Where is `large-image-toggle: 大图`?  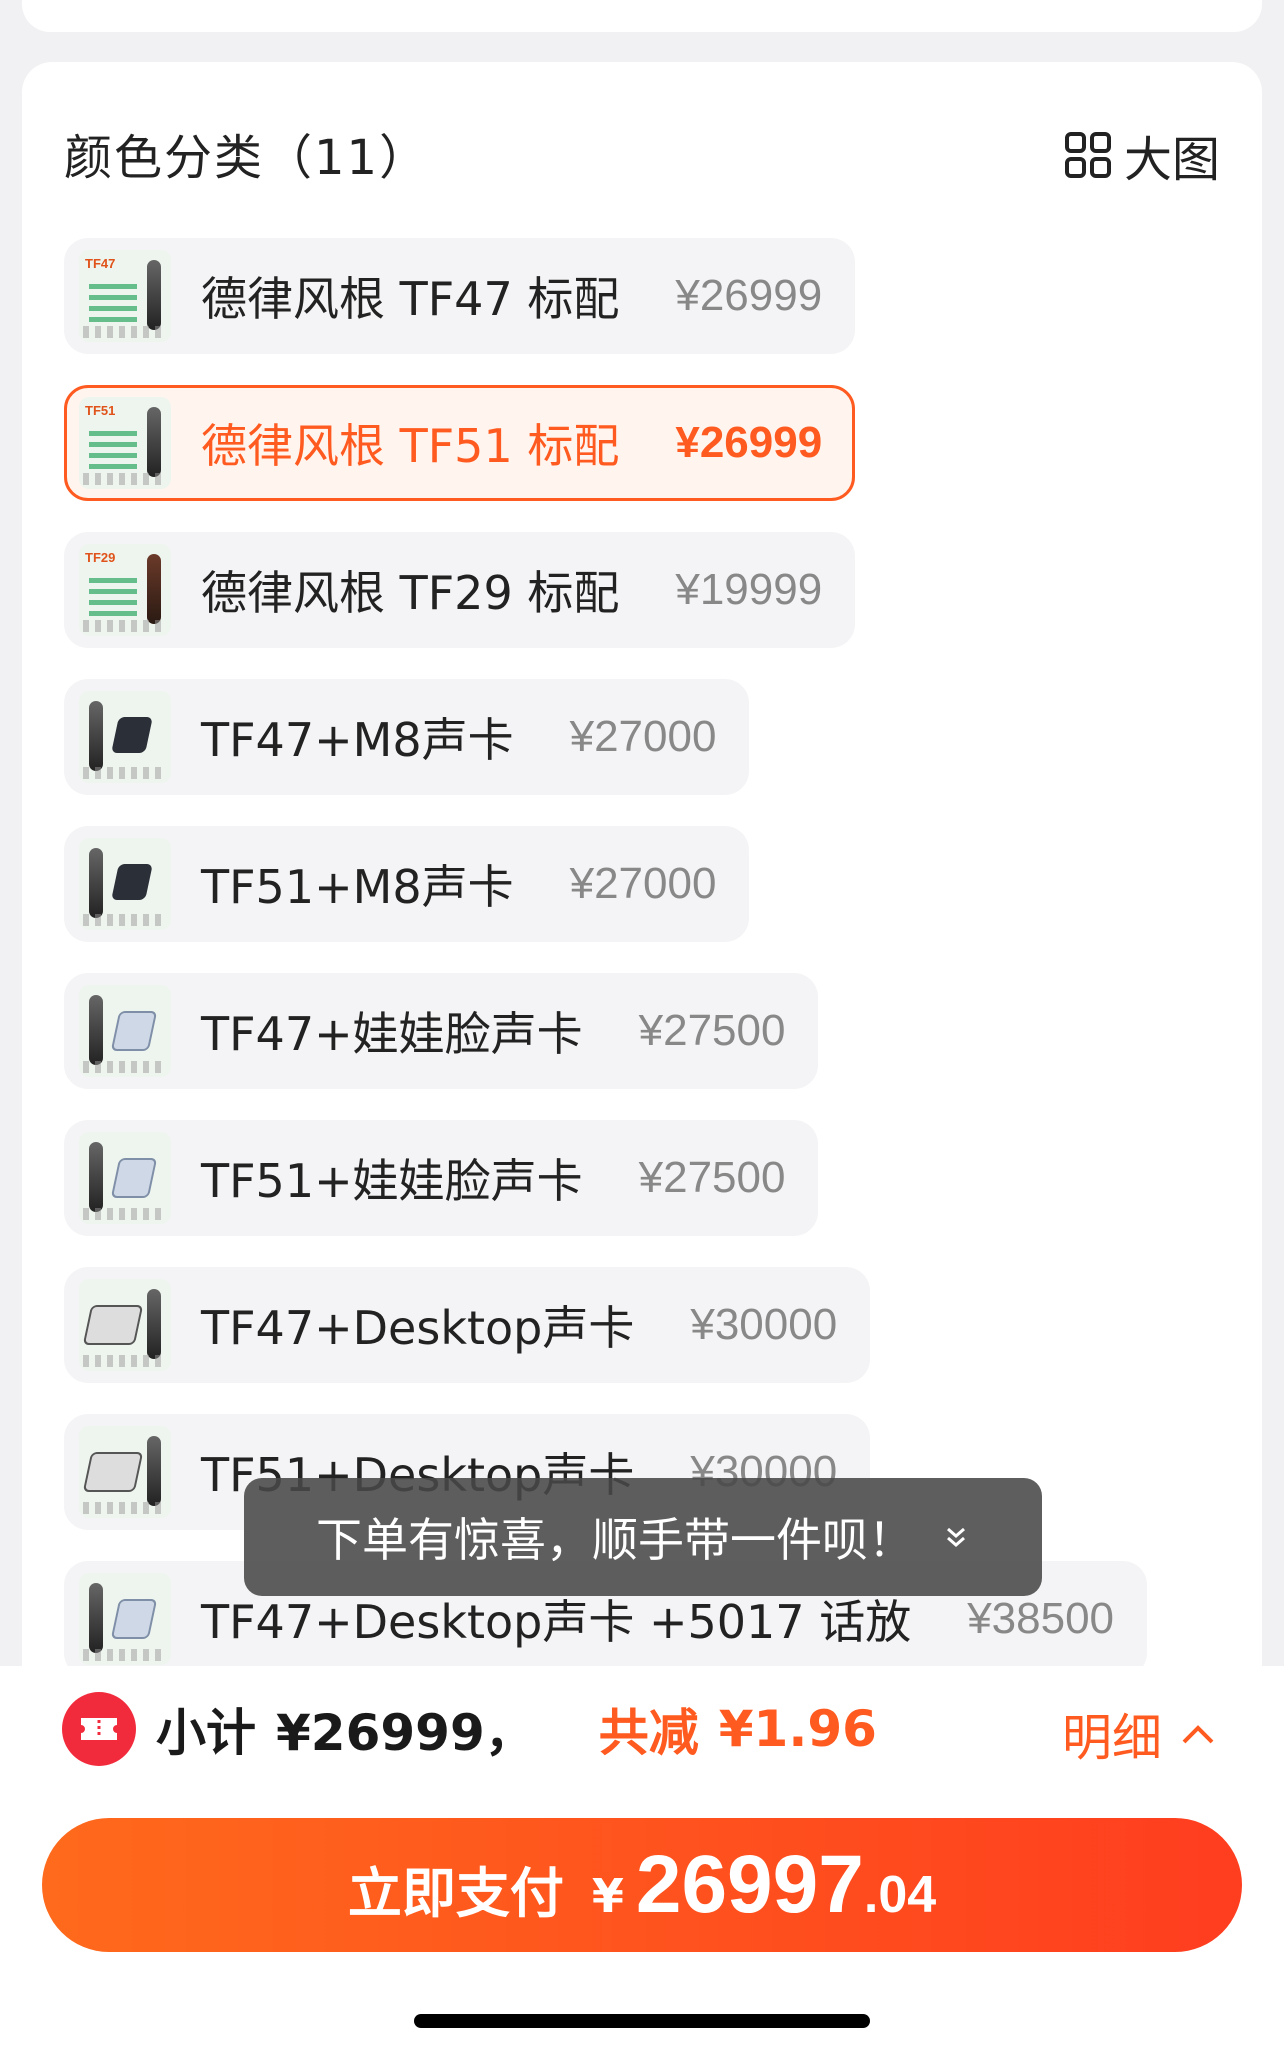
large-image-toggle: 大图 is located at coordinates (1142, 155).